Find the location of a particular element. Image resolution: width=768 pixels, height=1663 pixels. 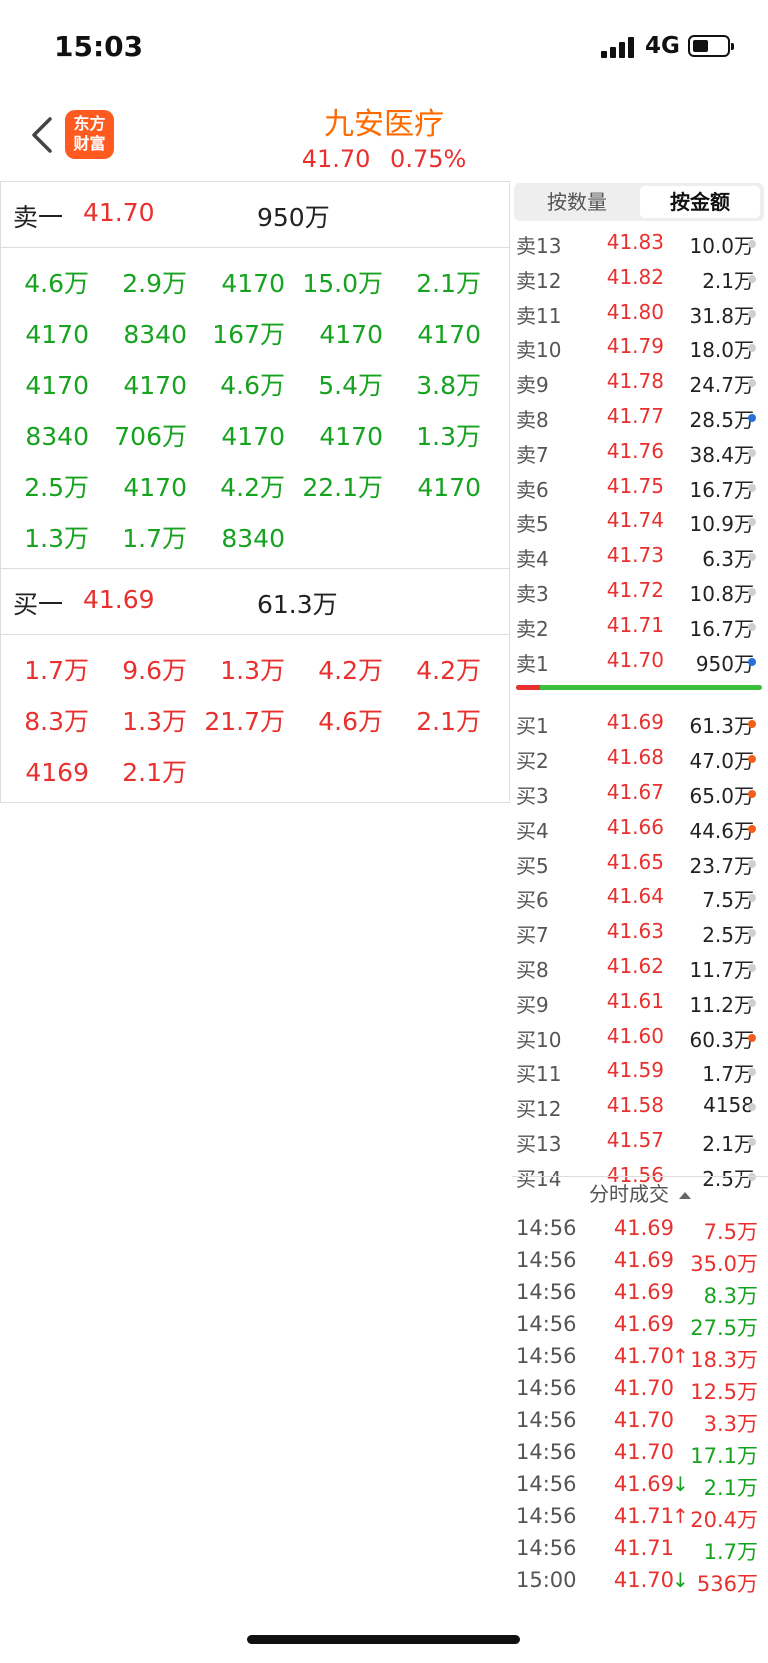

tick-amount: 27.5万 is located at coordinates (724, 1328).